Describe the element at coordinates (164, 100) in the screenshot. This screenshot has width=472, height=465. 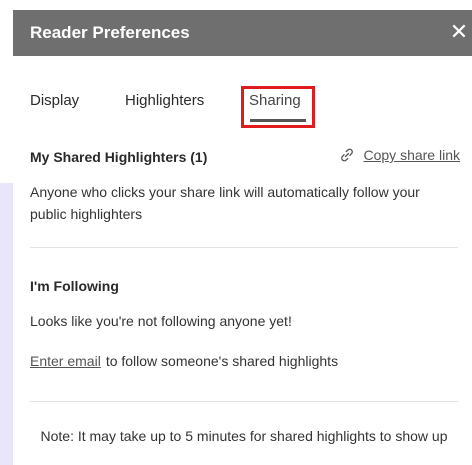
I see `tab-highlighters: Highlighters` at that location.